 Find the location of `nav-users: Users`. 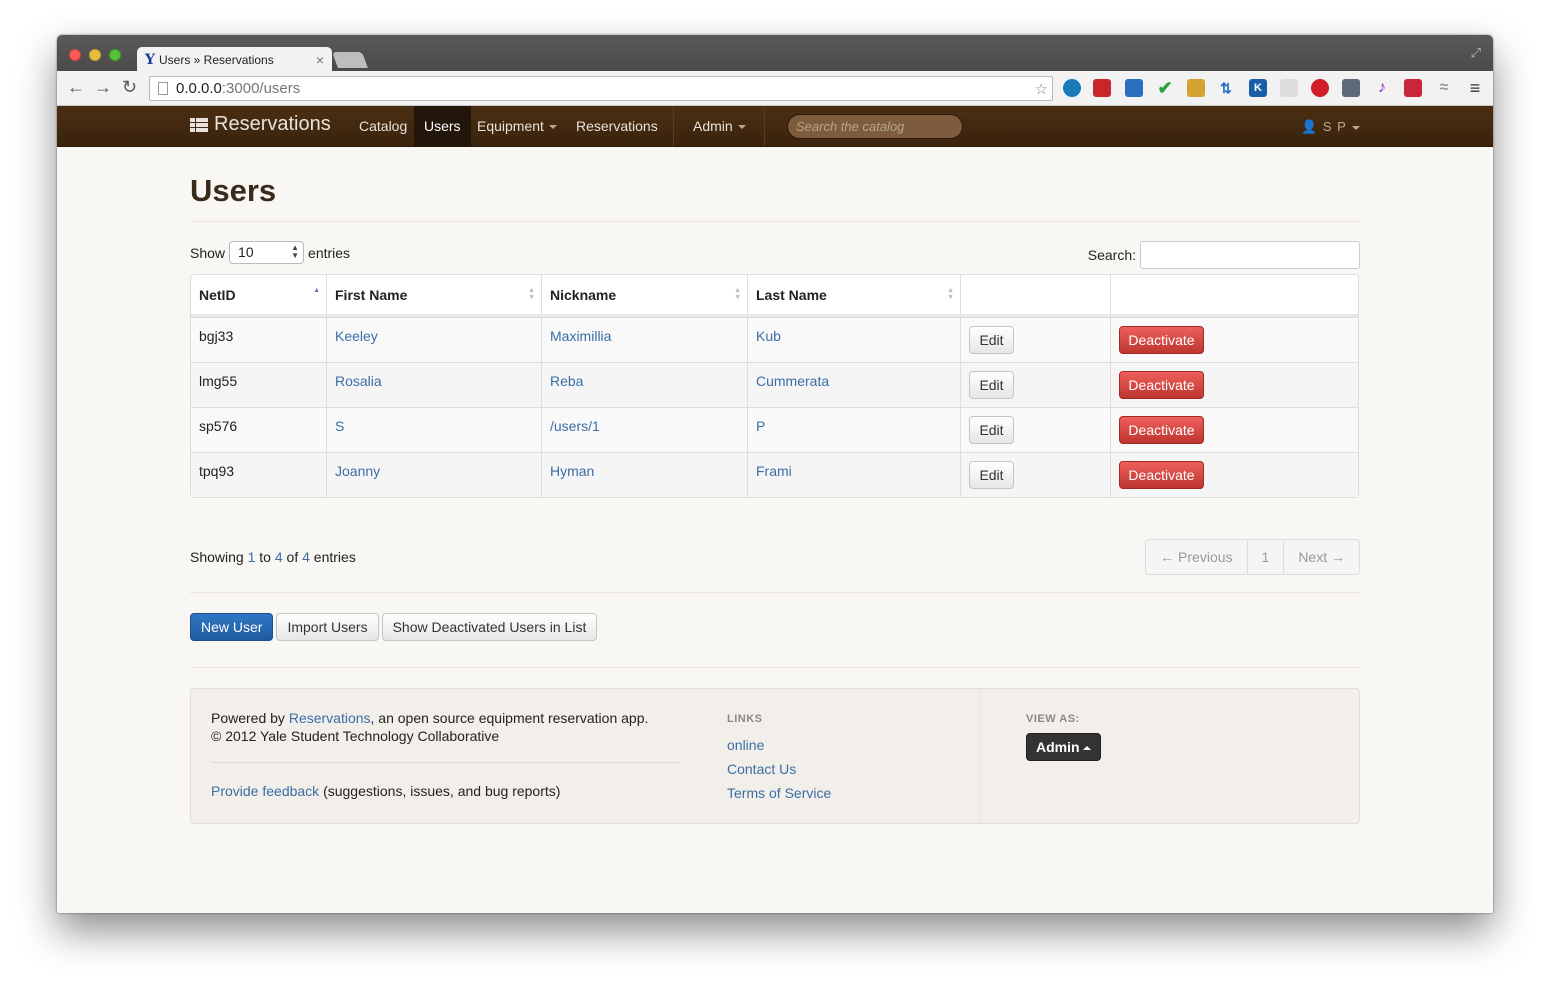

nav-users: Users is located at coordinates (442, 126).